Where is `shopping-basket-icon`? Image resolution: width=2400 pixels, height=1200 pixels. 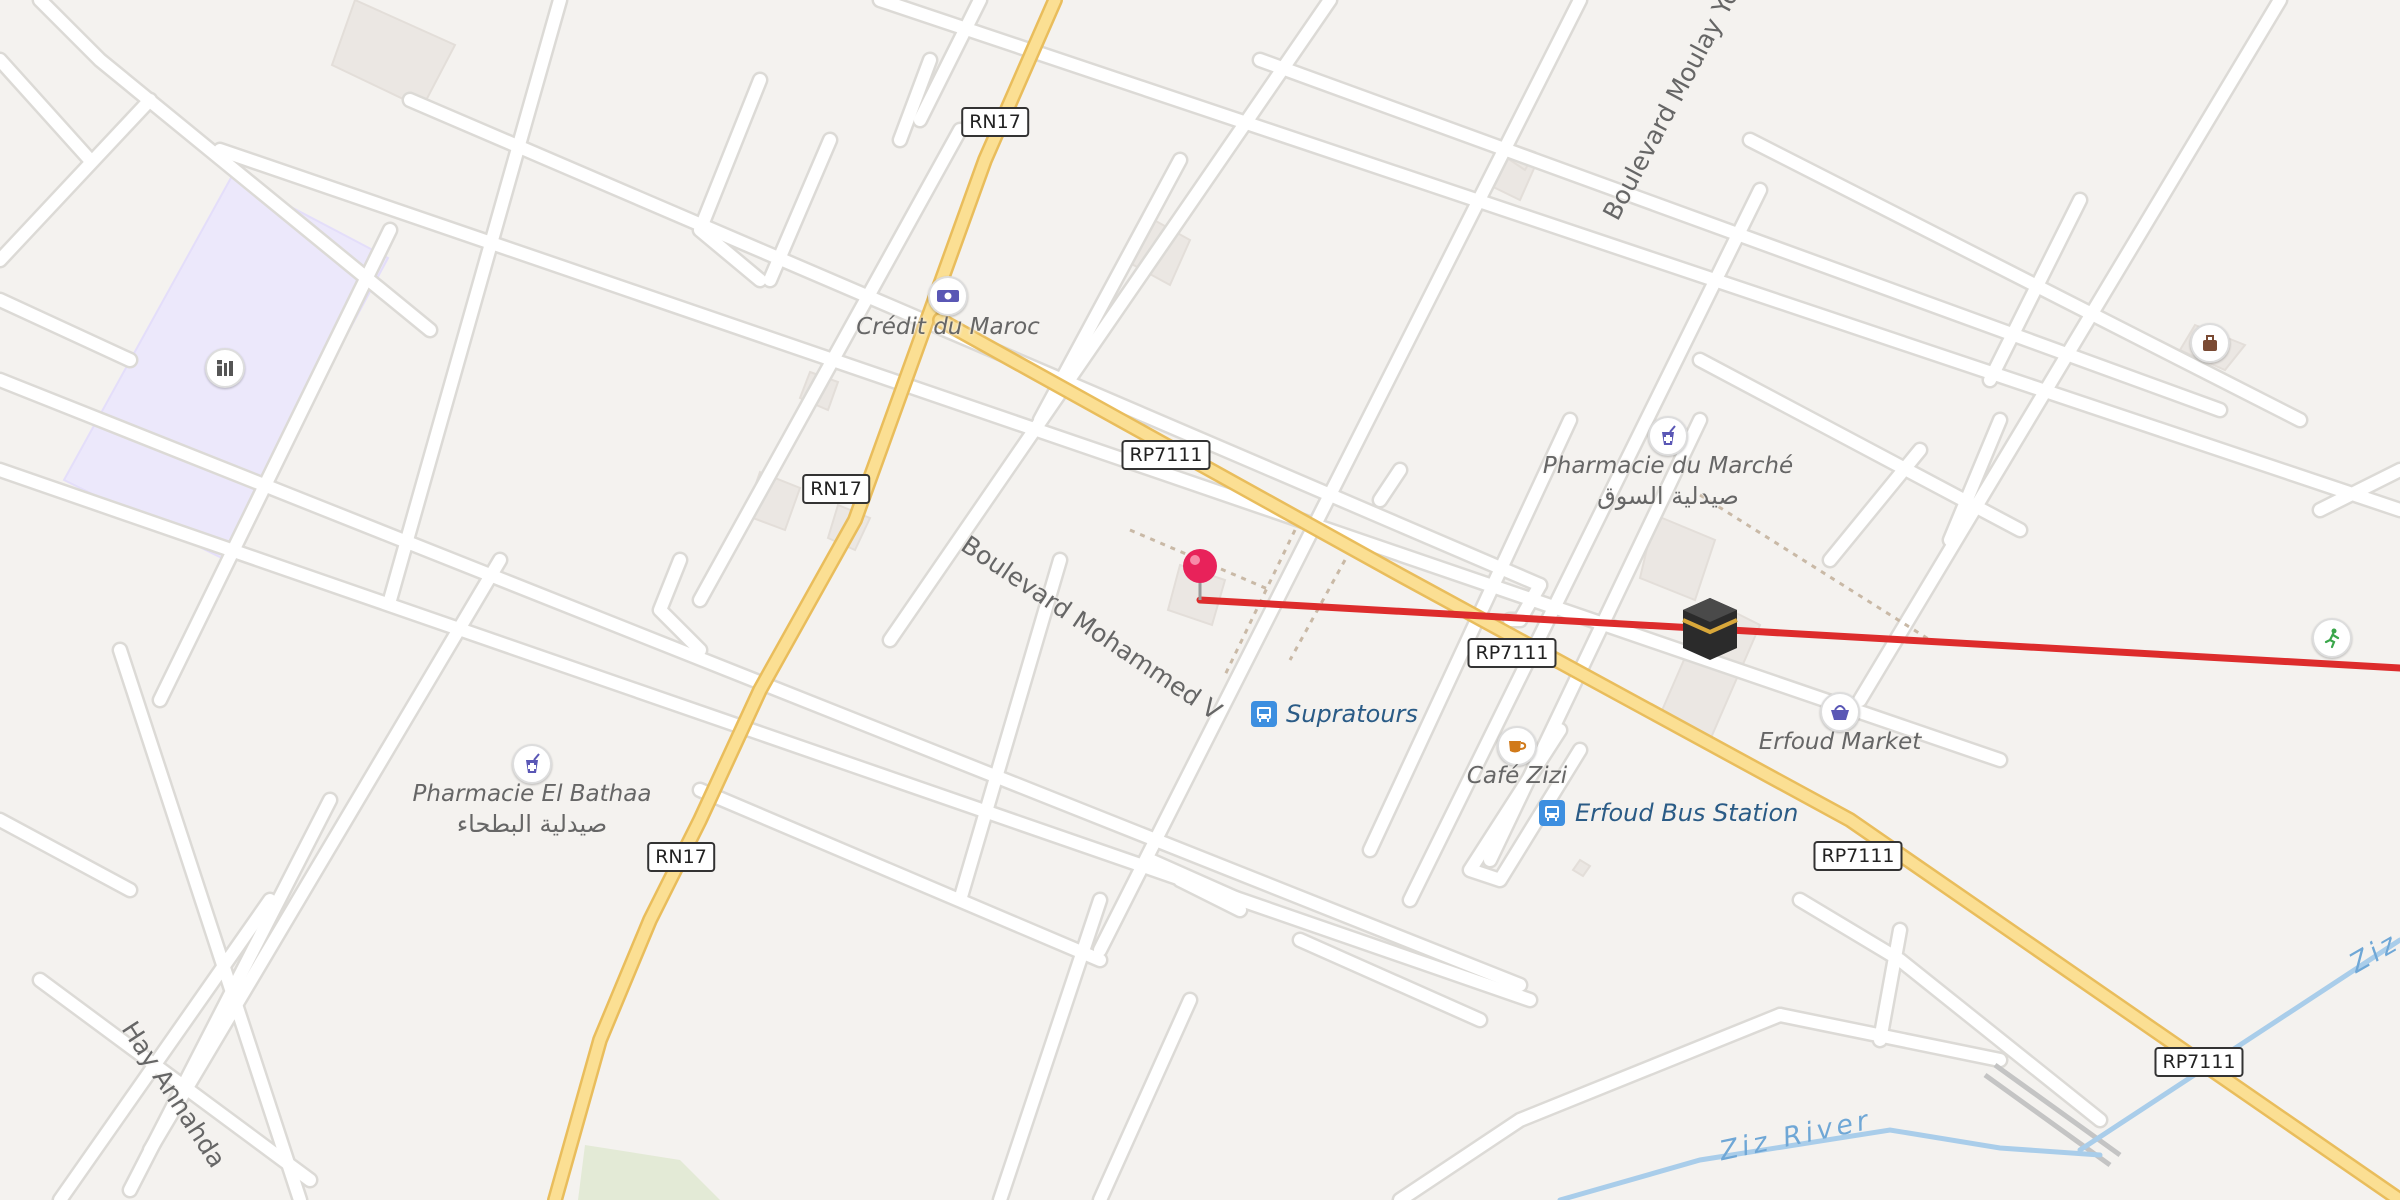
shopping-basket-icon is located at coordinates (1840, 712).